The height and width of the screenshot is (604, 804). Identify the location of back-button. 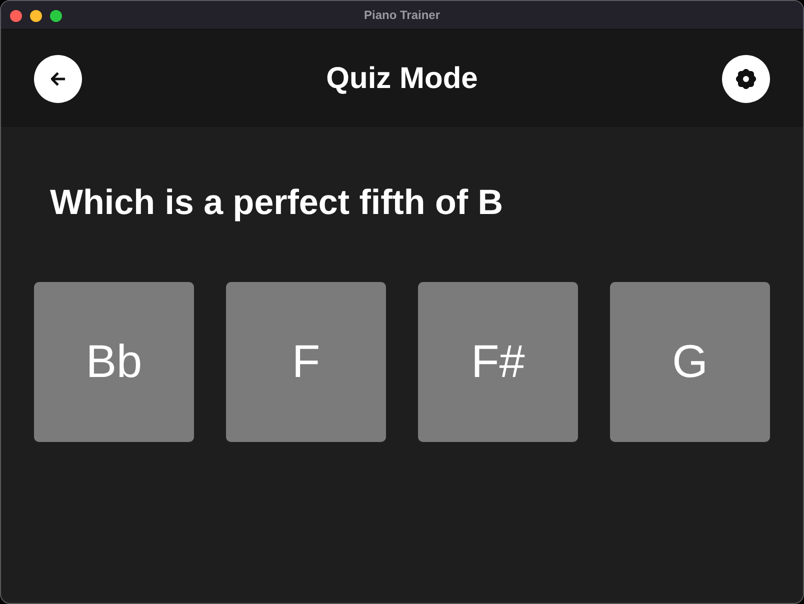
(58, 78).